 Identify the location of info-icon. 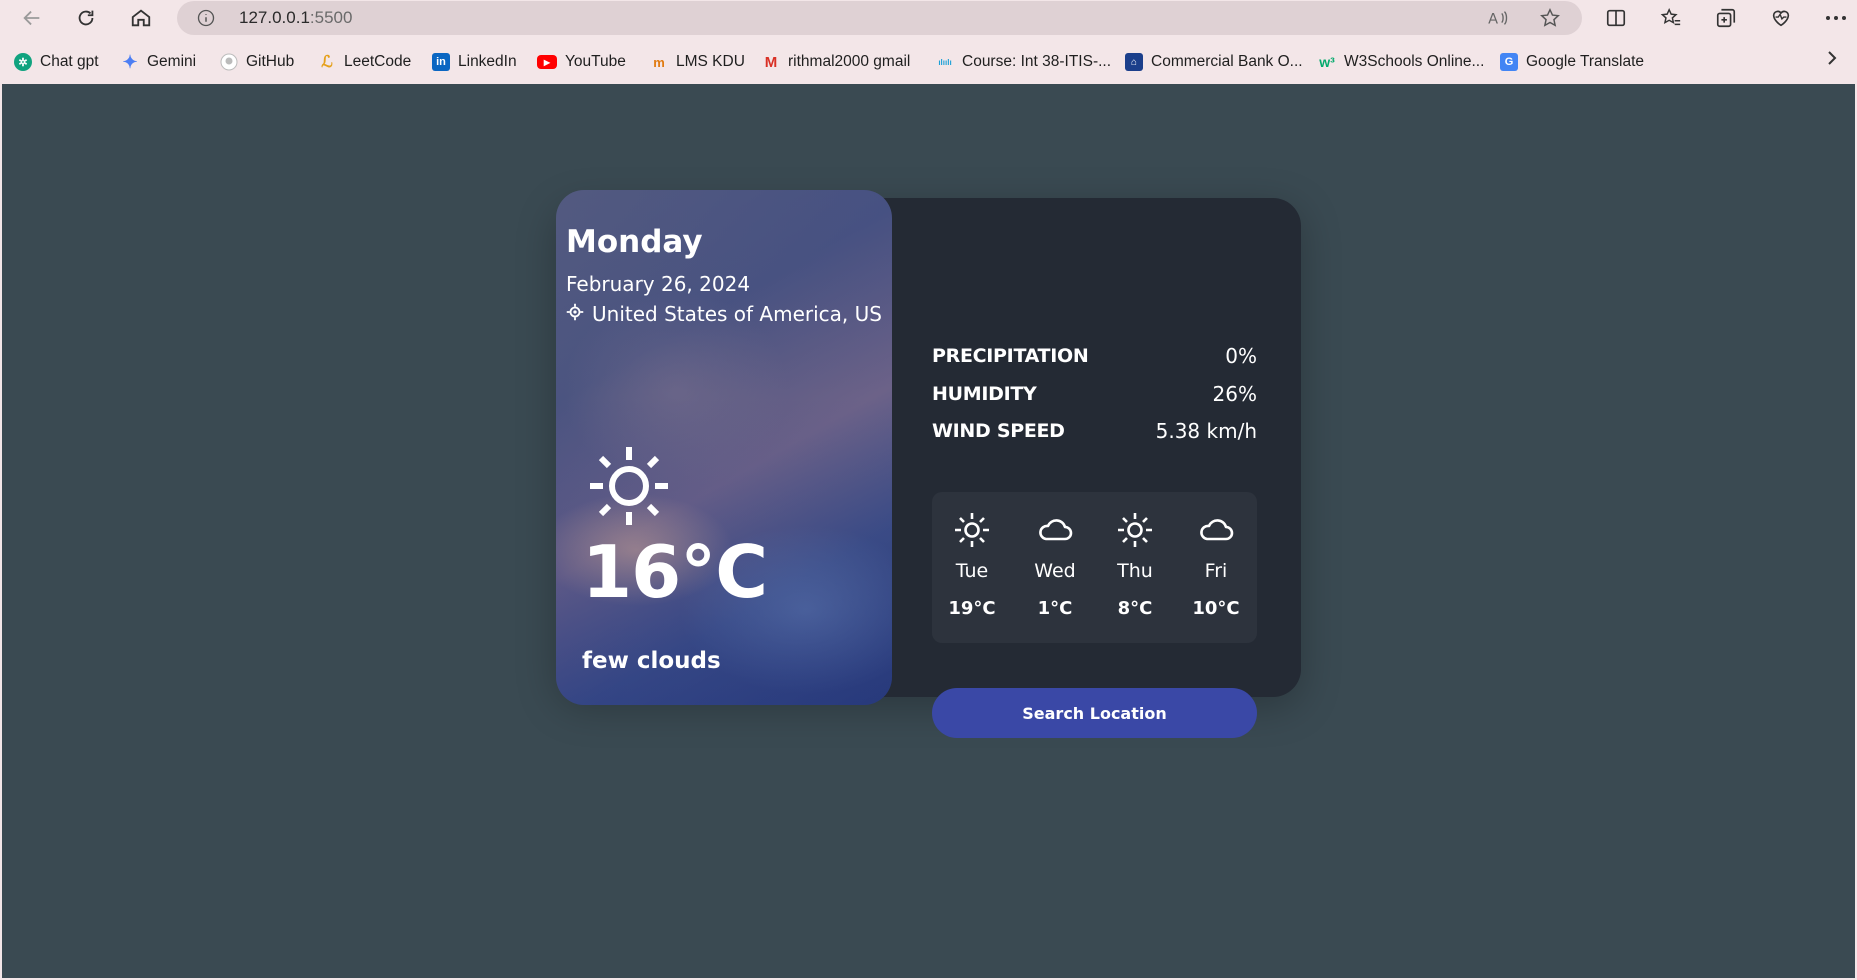
(206, 18).